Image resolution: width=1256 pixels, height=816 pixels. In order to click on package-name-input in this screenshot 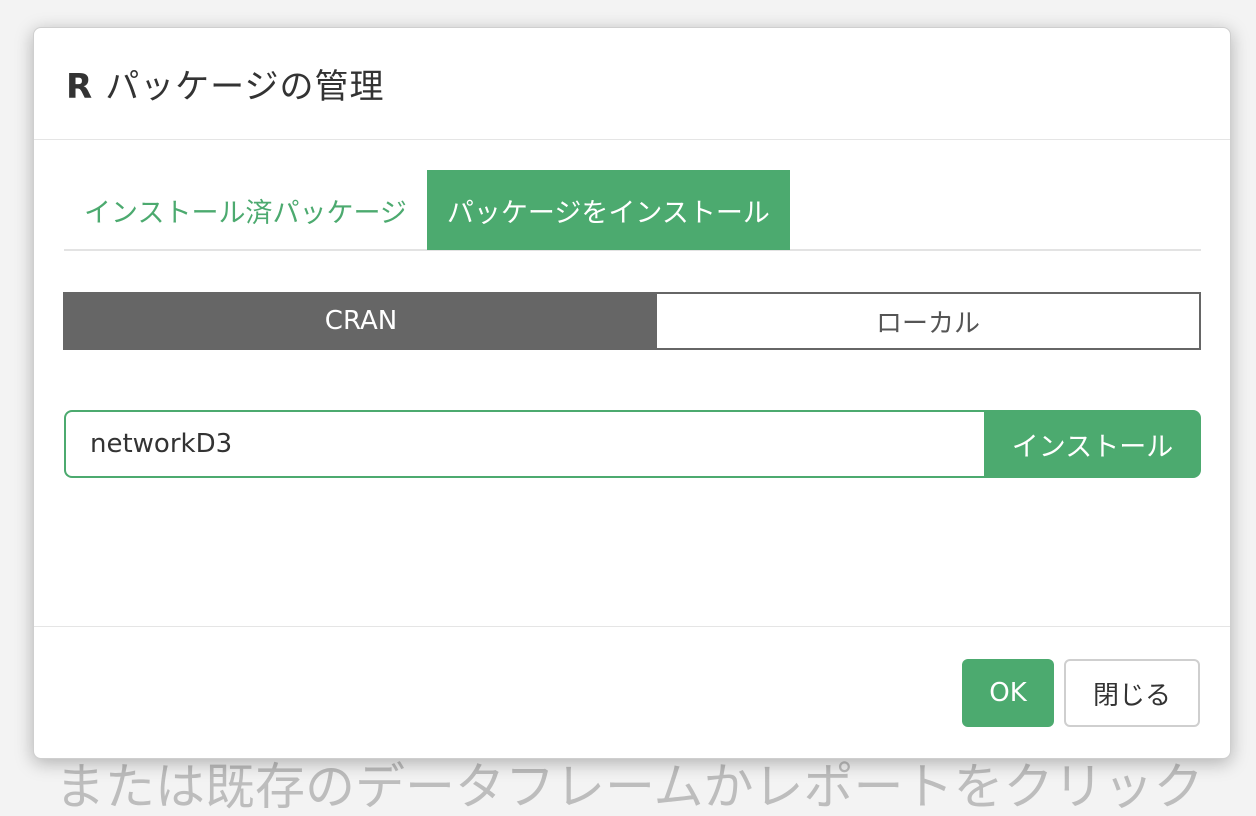, I will do `click(524, 444)`.